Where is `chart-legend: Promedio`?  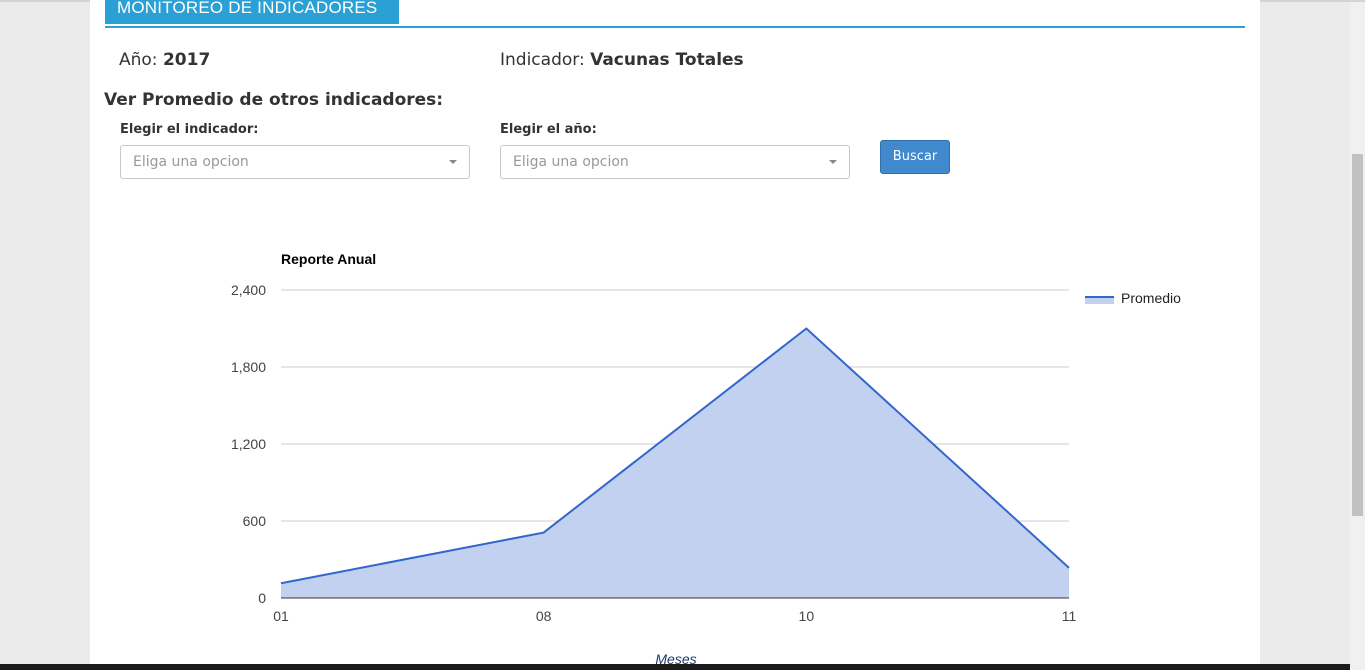
chart-legend: Promedio is located at coordinates (1133, 298).